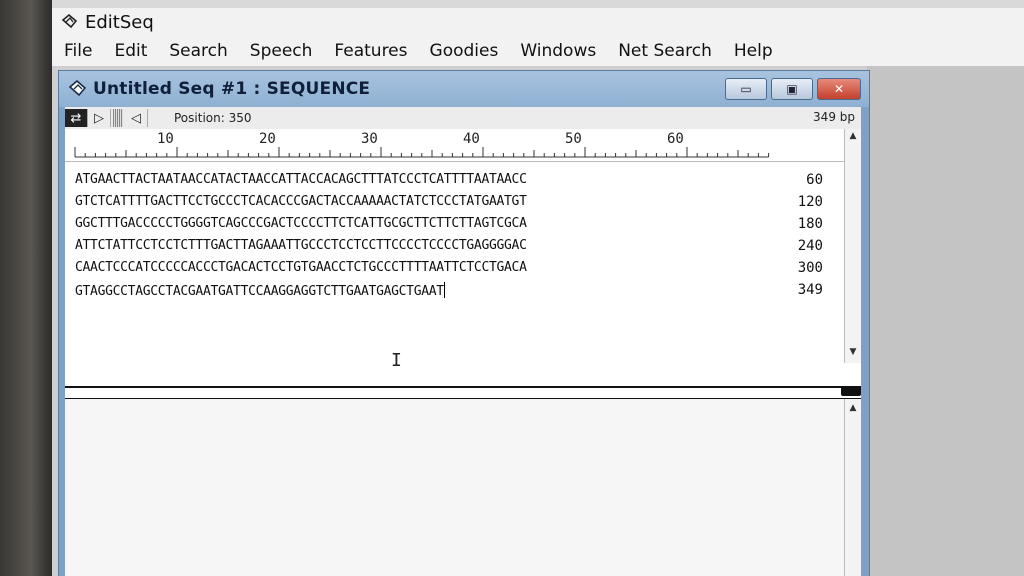 The height and width of the screenshot is (576, 1024). I want to click on double-strand-icon: ⇄, so click(76, 118).